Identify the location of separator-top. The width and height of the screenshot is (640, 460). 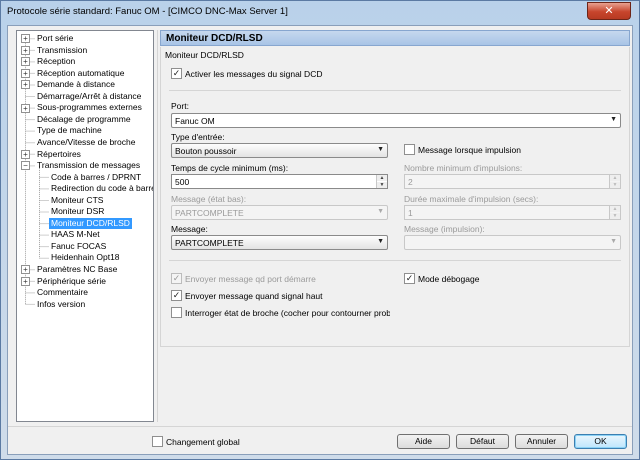
(395, 90).